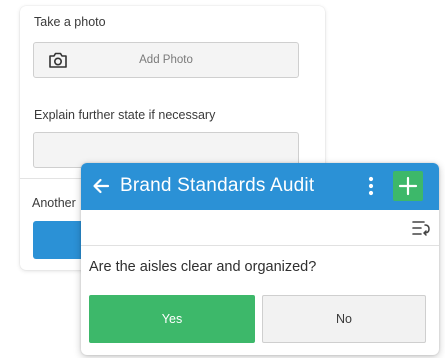 The height and width of the screenshot is (358, 445). What do you see at coordinates (101, 186) in the screenshot?
I see `arrow-left-icon` at bounding box center [101, 186].